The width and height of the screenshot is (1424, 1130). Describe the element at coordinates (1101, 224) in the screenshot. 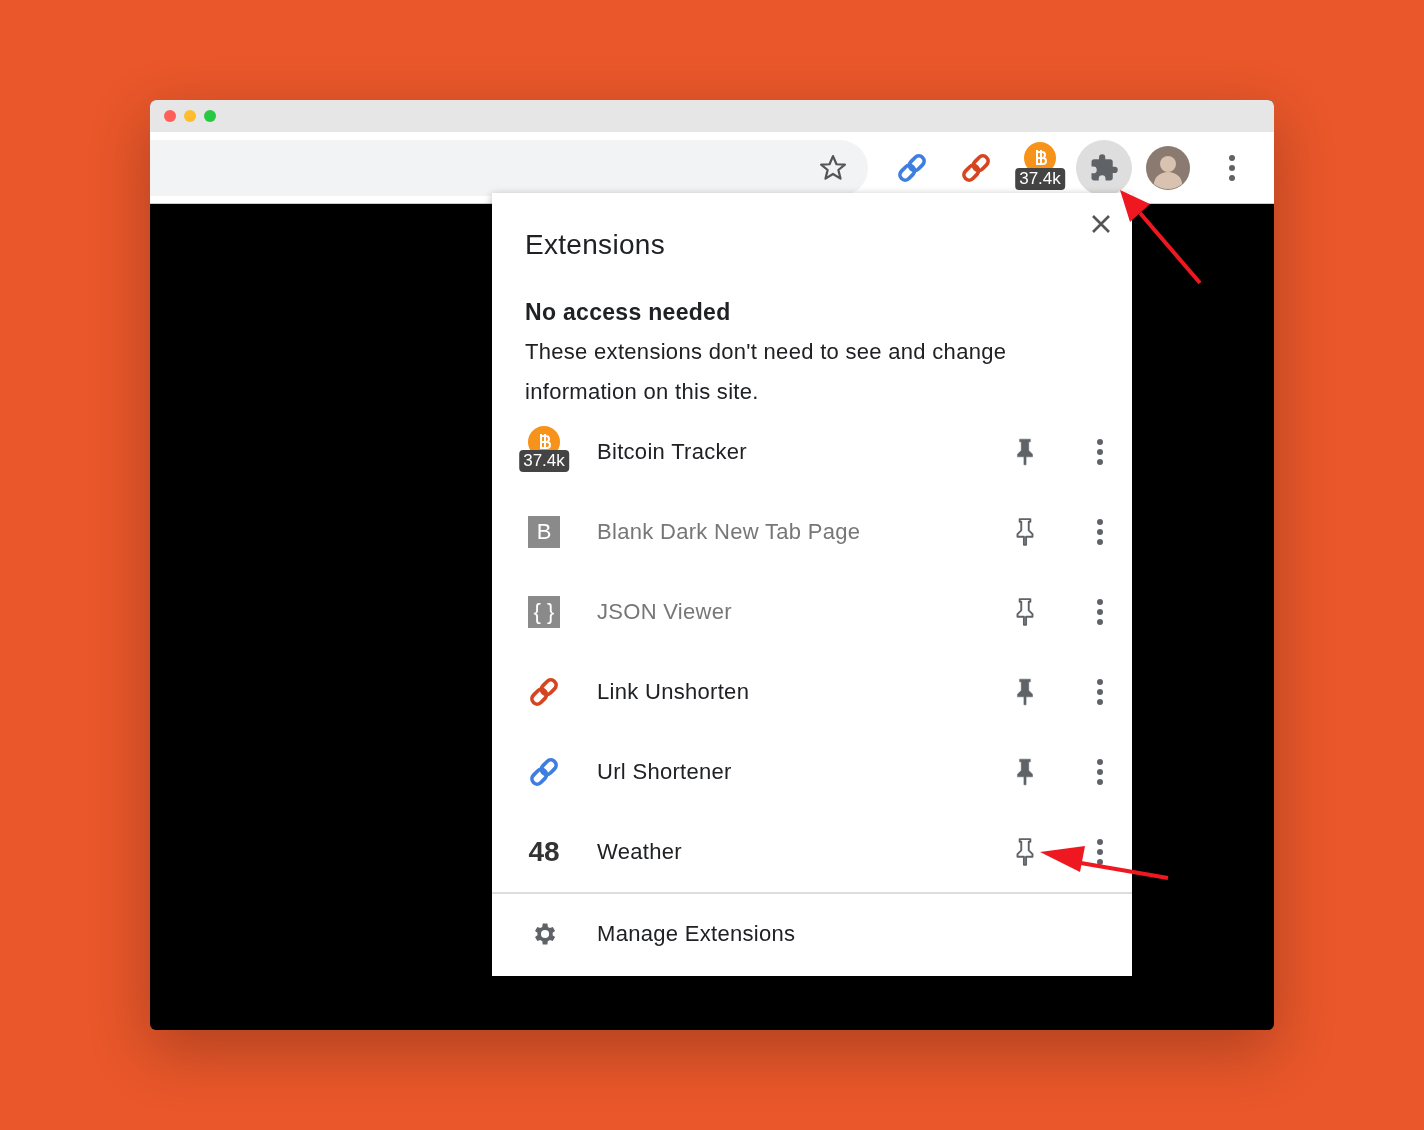

I see `close-button` at that location.